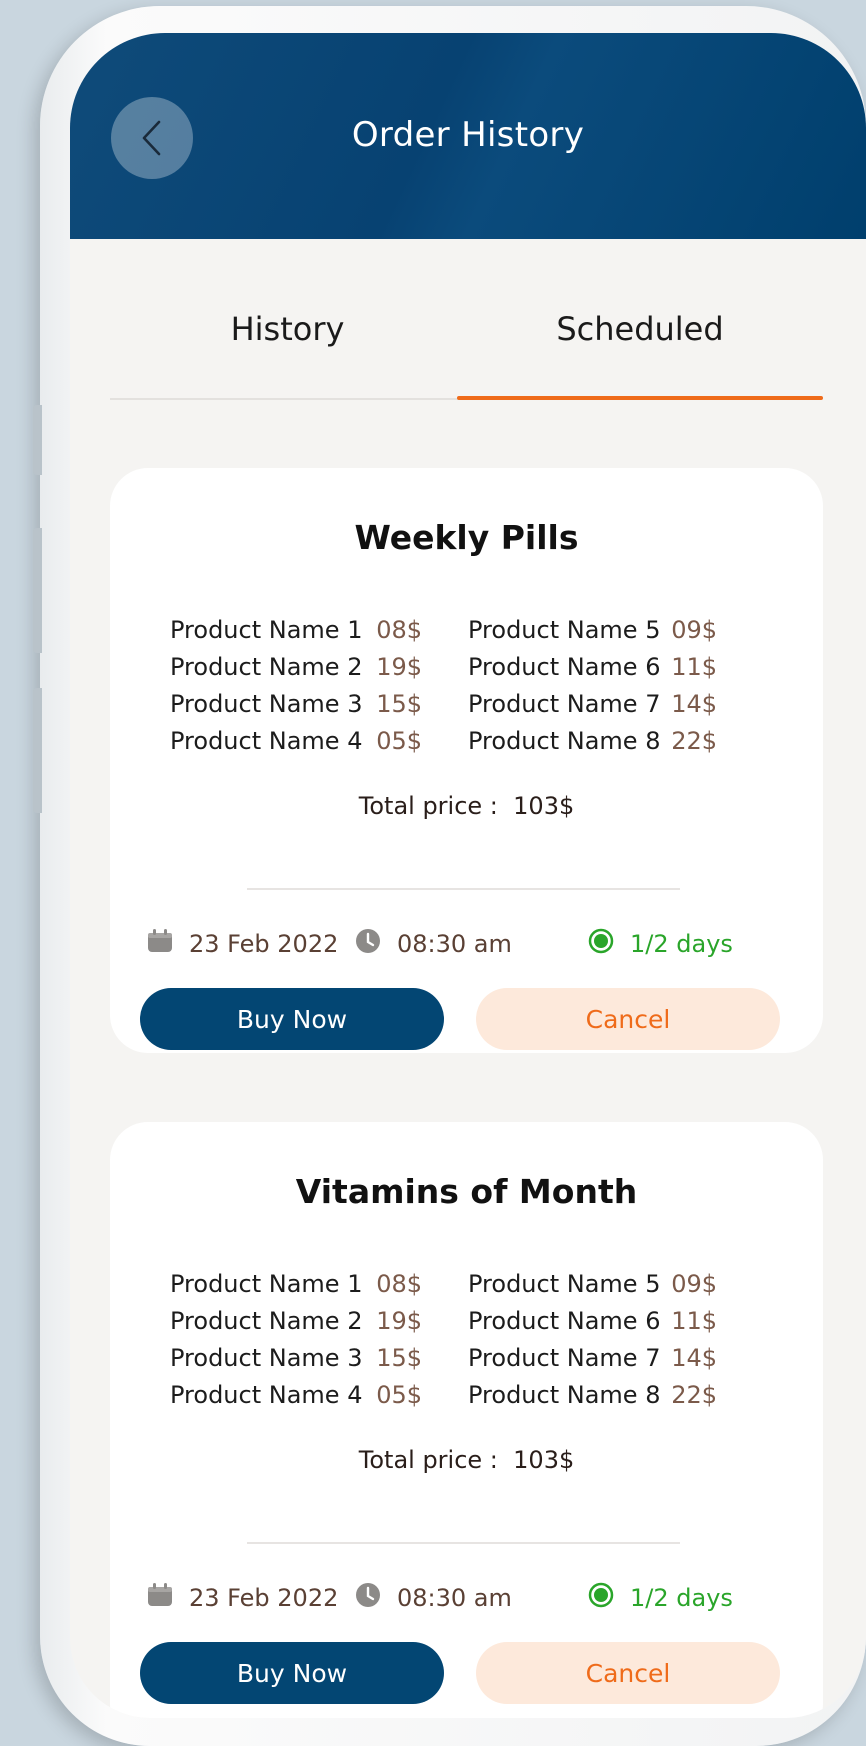  Describe the element at coordinates (37, 440) in the screenshot. I see `phone-side-button` at that location.